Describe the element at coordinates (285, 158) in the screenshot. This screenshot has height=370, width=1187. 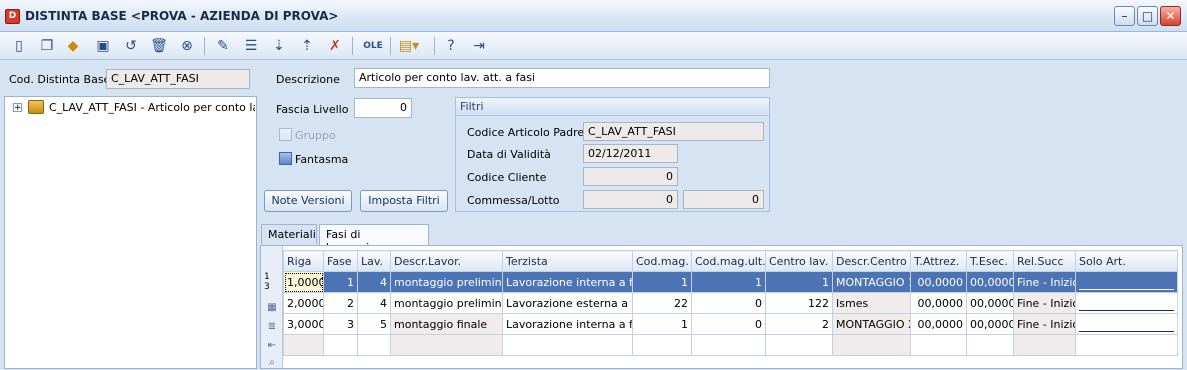
I see `fantasma-checkbox` at that location.